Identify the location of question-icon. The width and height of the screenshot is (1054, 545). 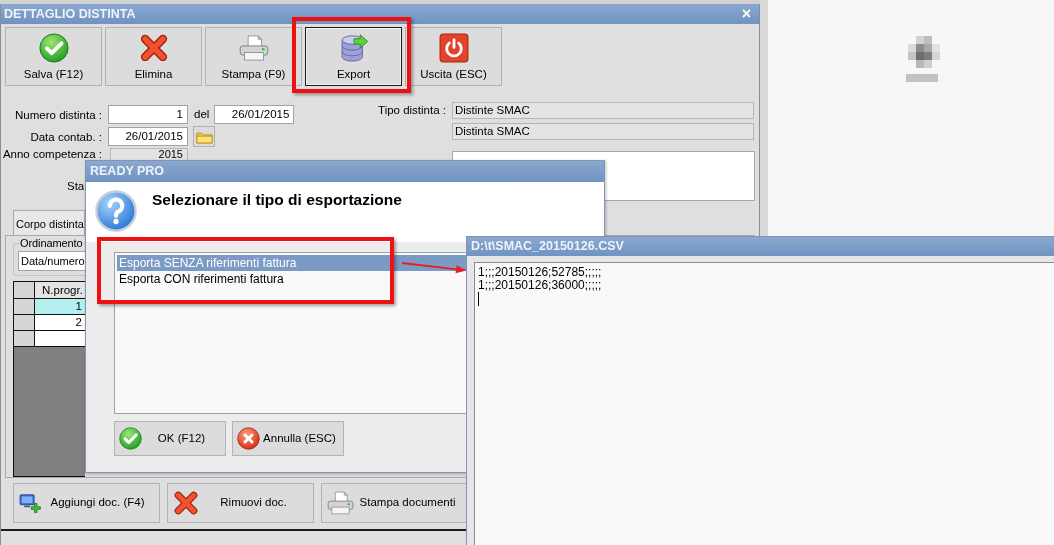
(116, 211).